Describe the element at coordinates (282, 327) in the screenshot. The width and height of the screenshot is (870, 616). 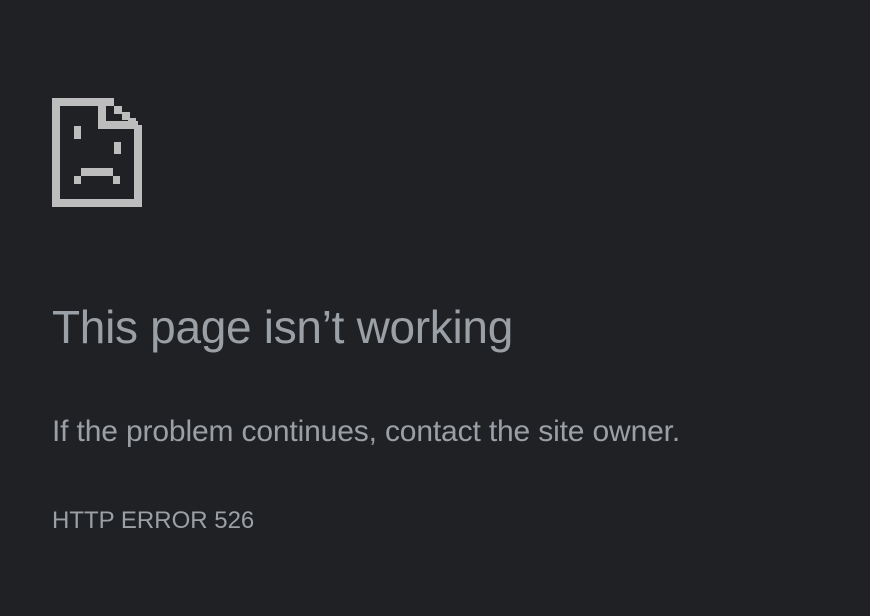
I see `page-title: This page isn’t working` at that location.